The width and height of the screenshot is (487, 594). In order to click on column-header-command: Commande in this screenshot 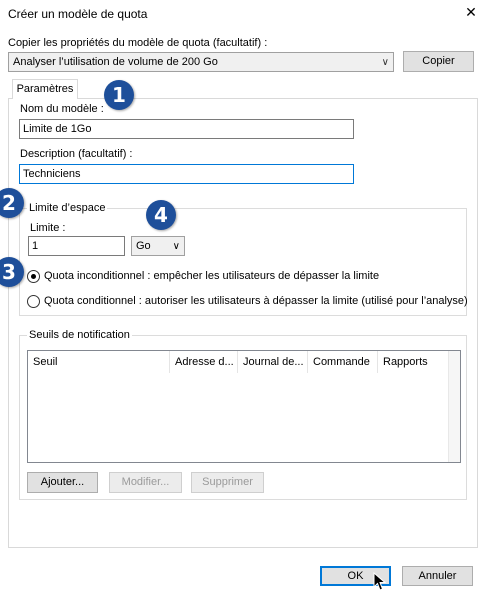, I will do `click(343, 362)`.